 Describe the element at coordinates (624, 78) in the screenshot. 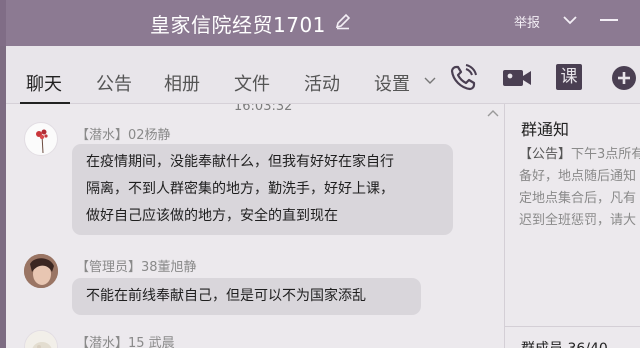

I see `add-icon` at that location.